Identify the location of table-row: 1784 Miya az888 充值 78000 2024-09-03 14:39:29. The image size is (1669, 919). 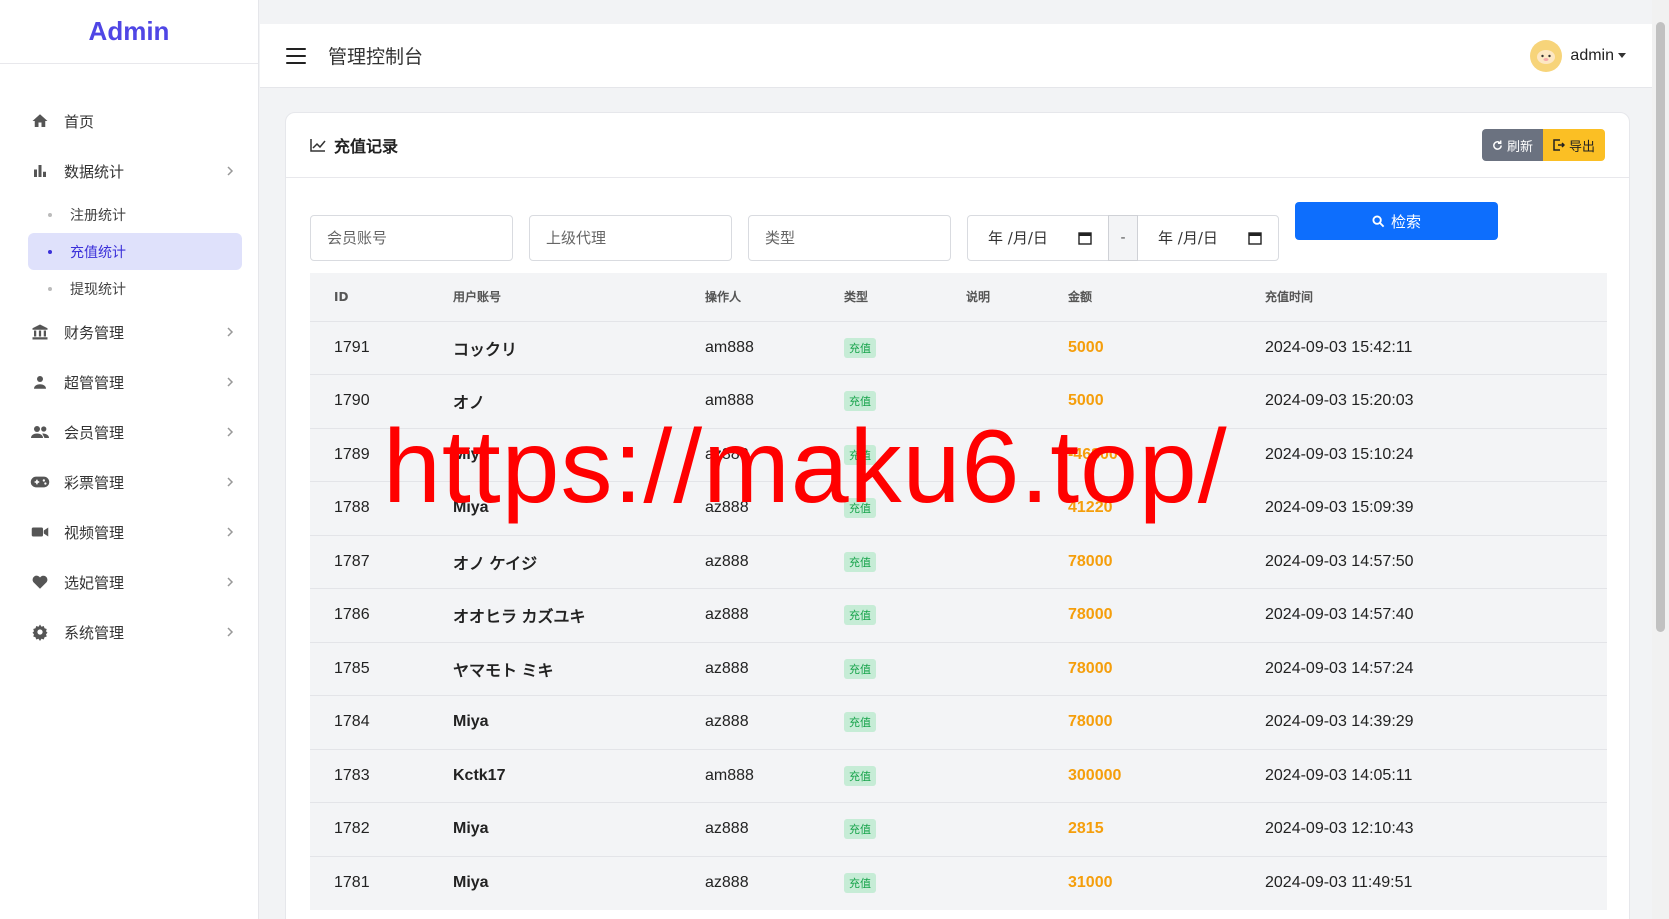
(958, 722).